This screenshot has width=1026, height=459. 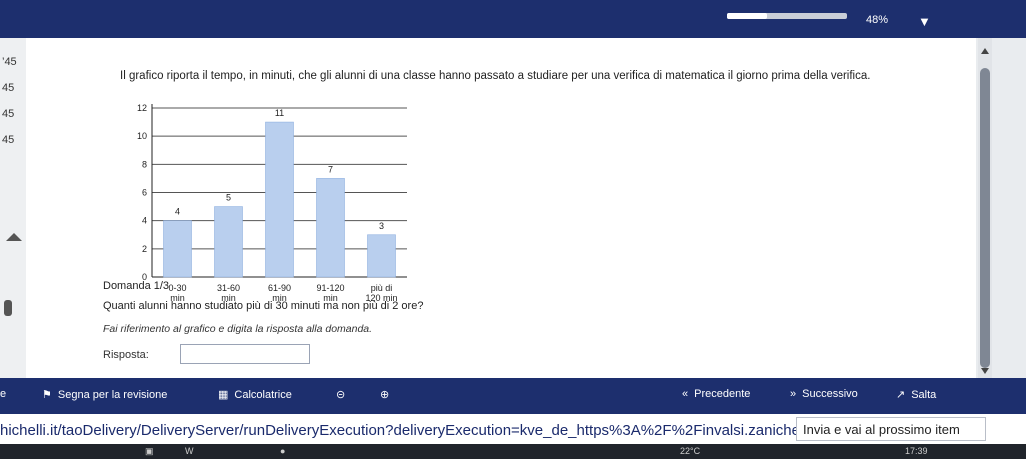 What do you see at coordinates (901, 395) in the screenshot?
I see `external-link-icon: ↗` at bounding box center [901, 395].